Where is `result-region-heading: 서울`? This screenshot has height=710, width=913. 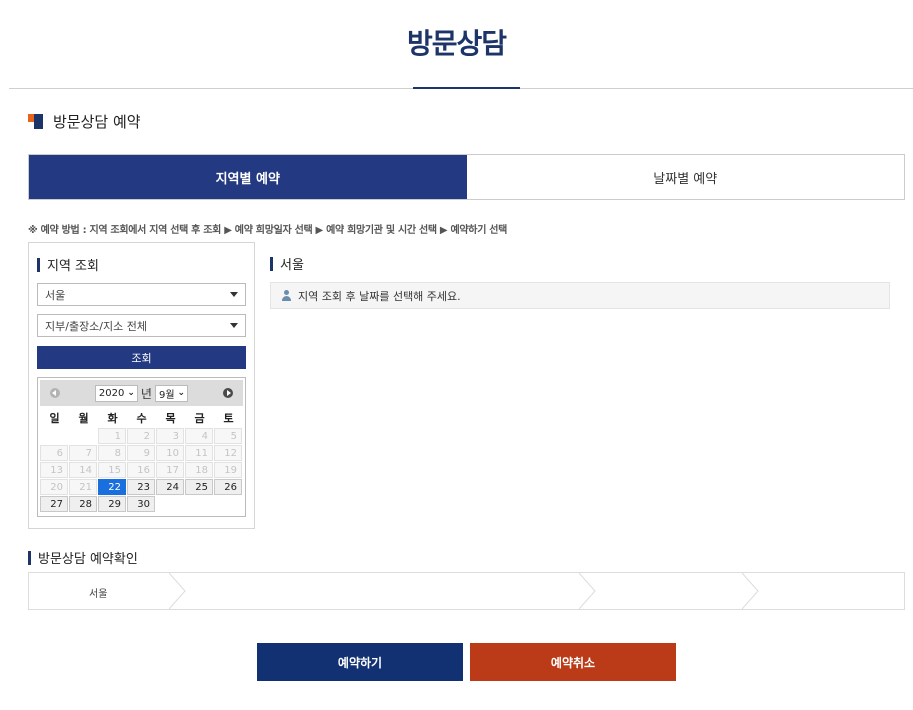
result-region-heading: 서울 is located at coordinates (287, 263).